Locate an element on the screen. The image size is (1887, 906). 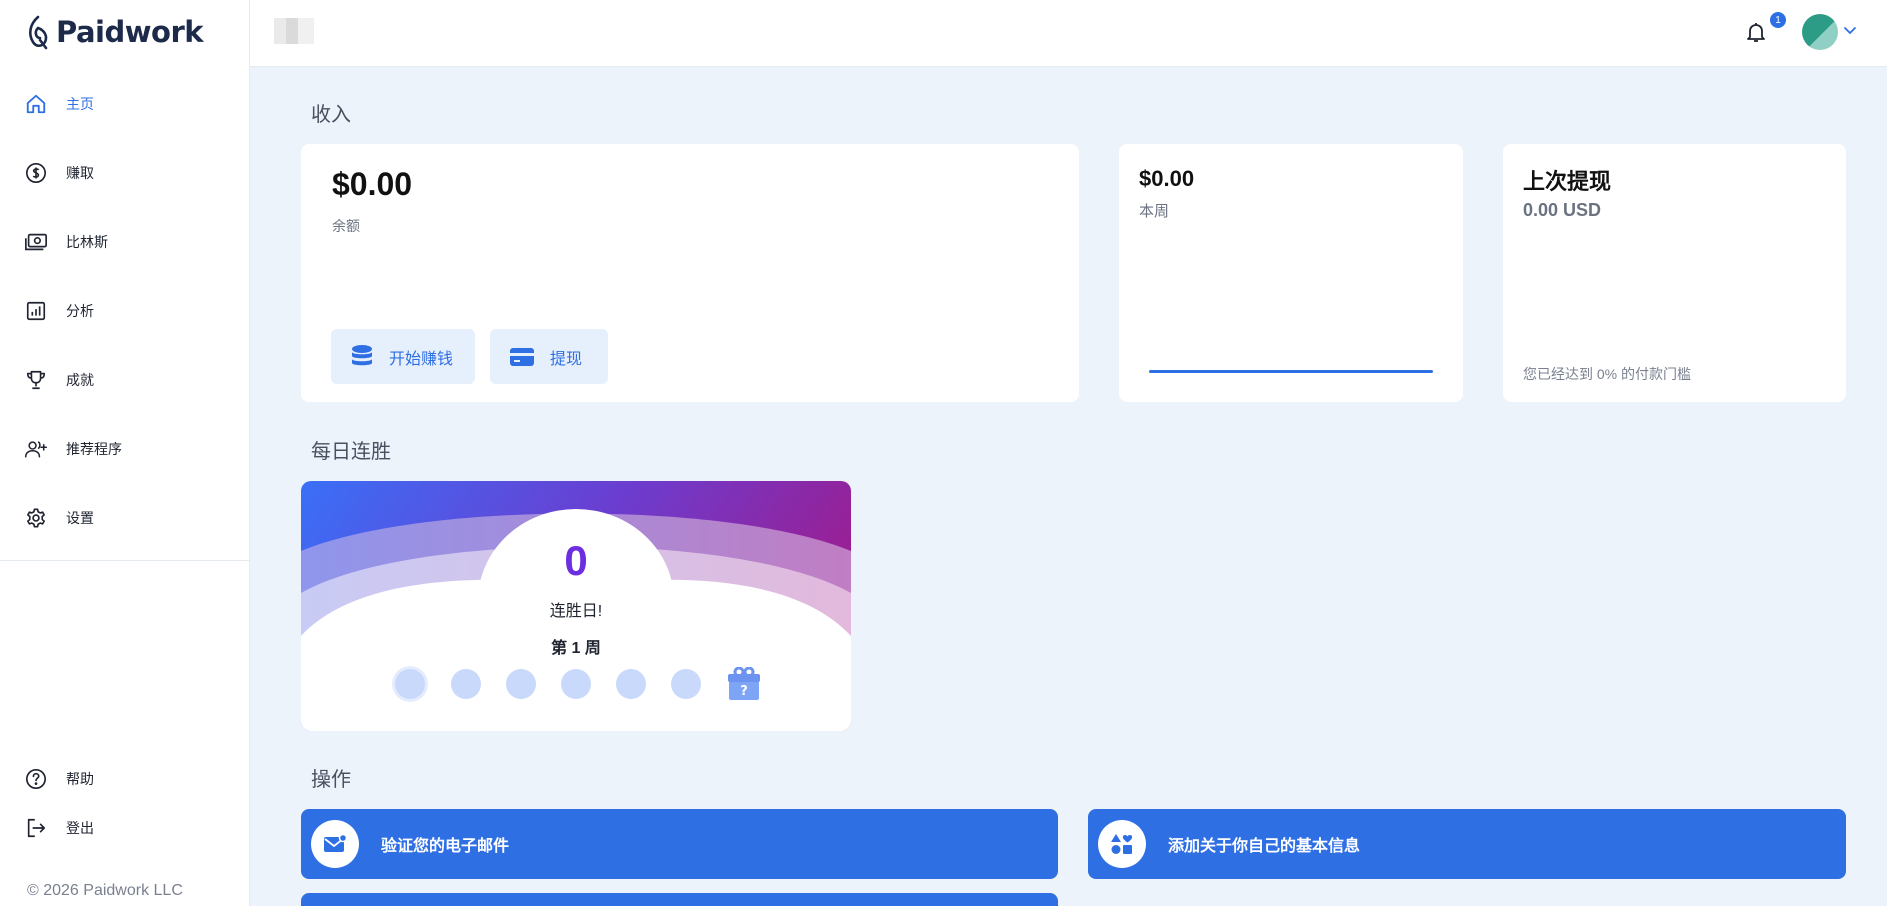
add-basic-info-action: 添加关于你自己的基本信息 is located at coordinates (1467, 844).